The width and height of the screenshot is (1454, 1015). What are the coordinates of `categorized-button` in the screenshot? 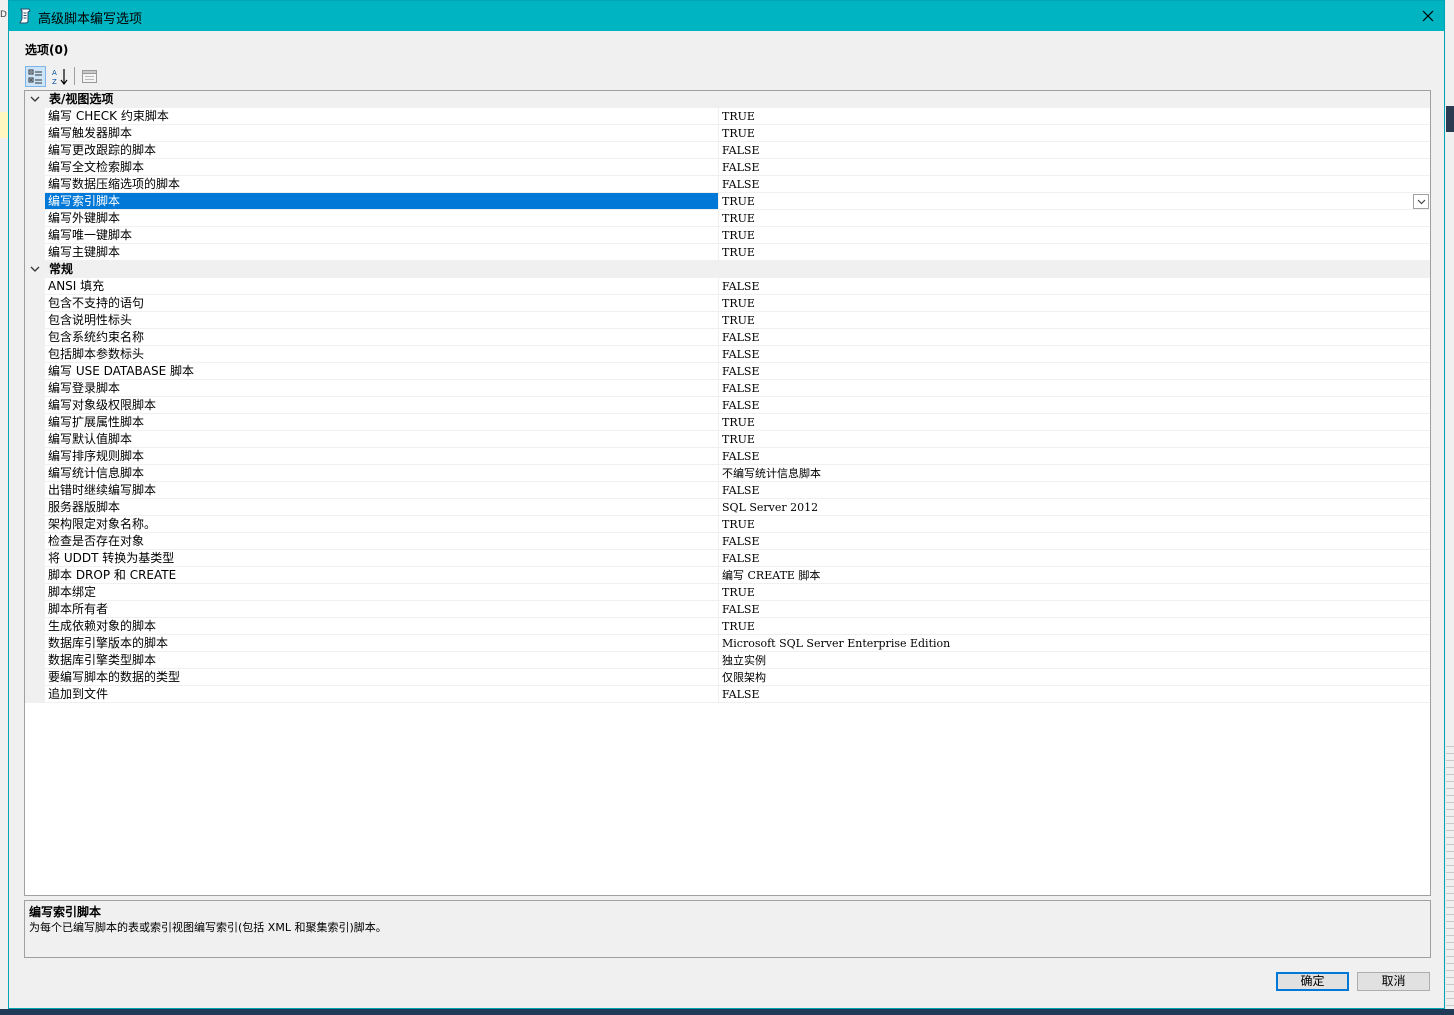 It's located at (35, 76).